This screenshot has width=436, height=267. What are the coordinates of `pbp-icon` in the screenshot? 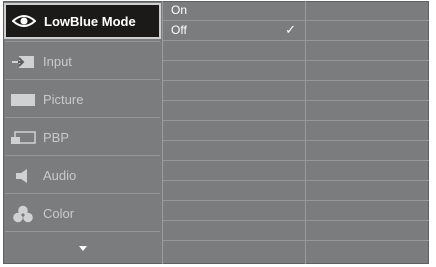 It's located at (23, 137).